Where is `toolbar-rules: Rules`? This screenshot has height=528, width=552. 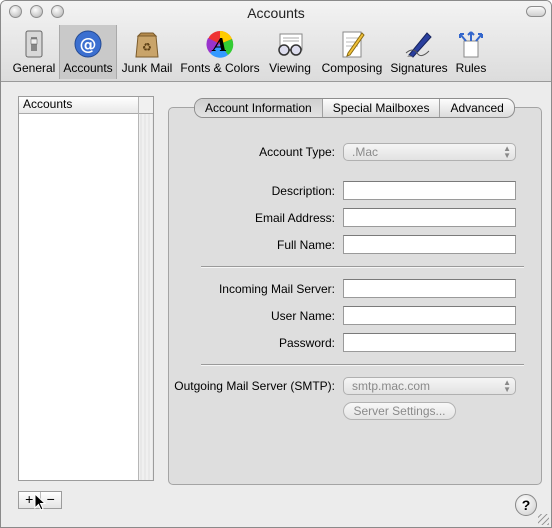 toolbar-rules: Rules is located at coordinates (471, 52).